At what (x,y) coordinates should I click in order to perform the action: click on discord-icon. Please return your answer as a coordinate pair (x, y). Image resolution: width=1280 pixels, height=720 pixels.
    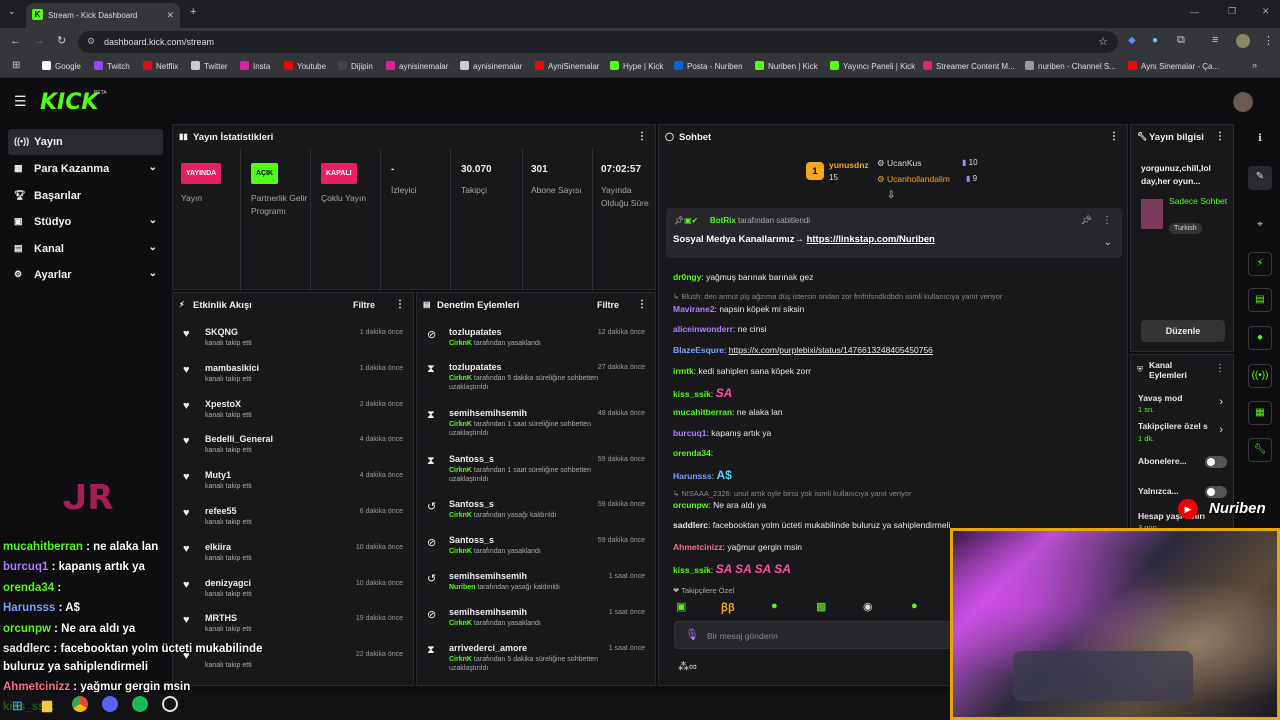
    Looking at the image, I should click on (110, 704).